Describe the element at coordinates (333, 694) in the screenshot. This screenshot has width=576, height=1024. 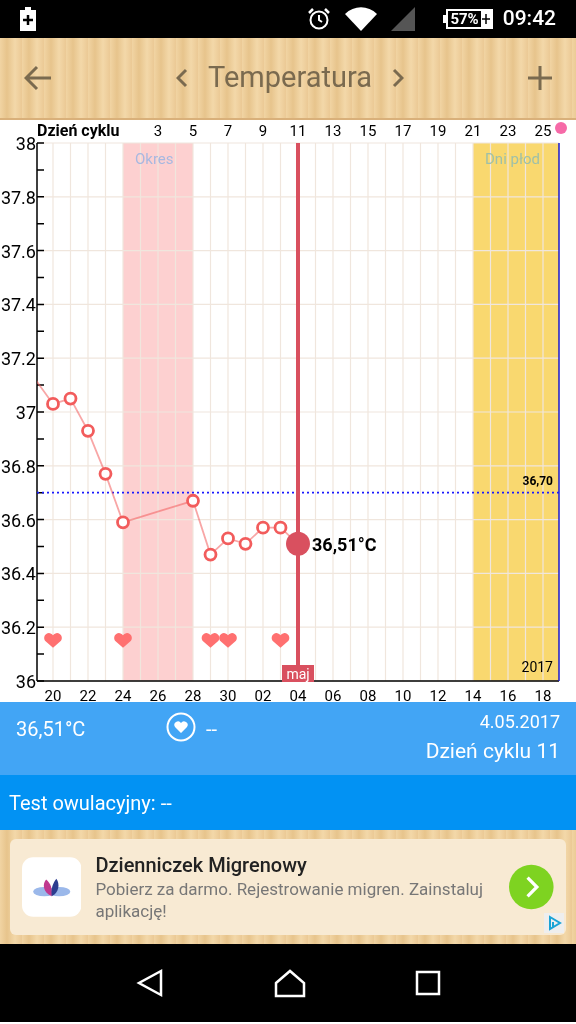
I see `axis-label: 06` at that location.